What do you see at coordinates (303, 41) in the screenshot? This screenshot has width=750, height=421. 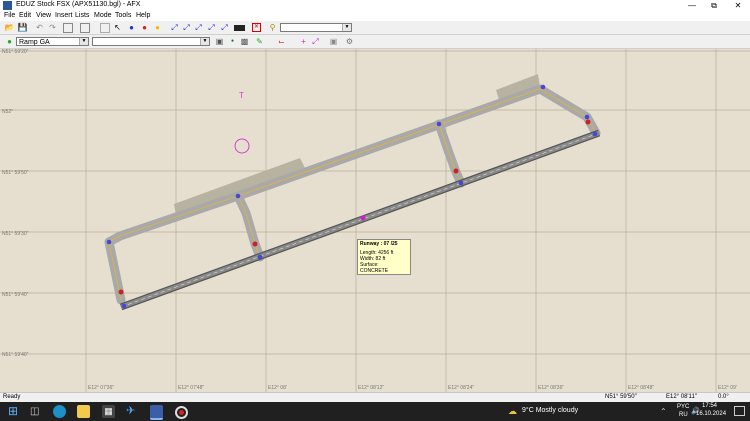 I see `add-point-icon: +` at bounding box center [303, 41].